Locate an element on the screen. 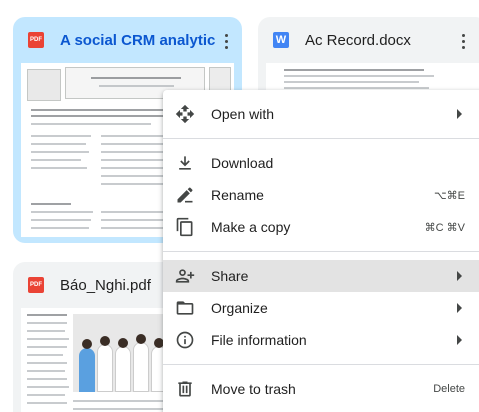  rename-icon is located at coordinates (185, 195).